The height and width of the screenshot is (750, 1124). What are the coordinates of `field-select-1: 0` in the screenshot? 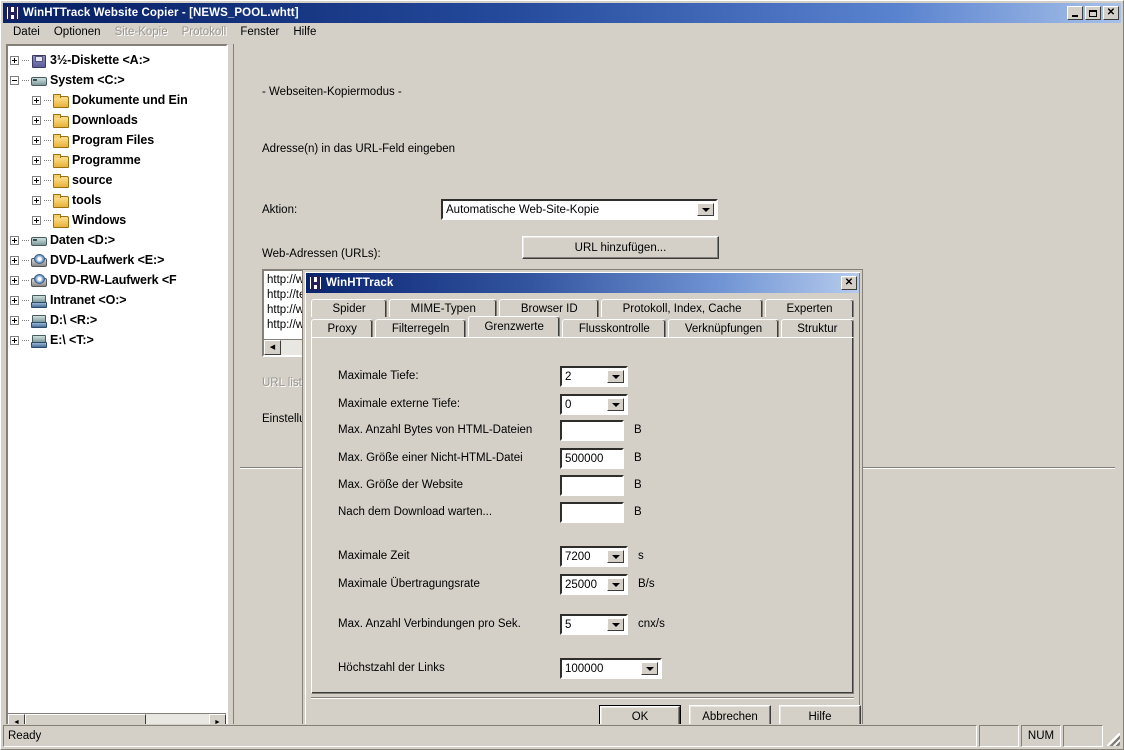 It's located at (594, 404).